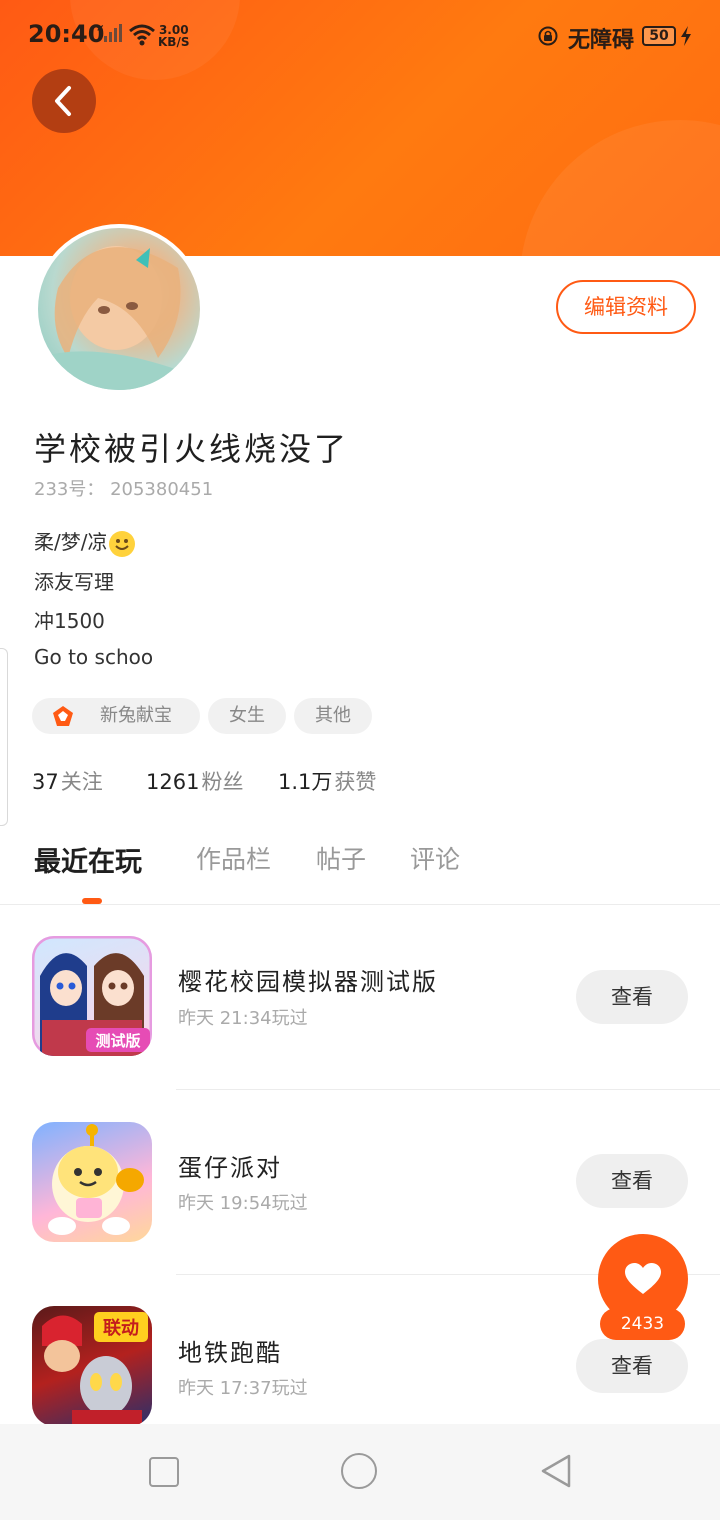 Image resolution: width=720 pixels, height=1520 pixels. Describe the element at coordinates (136, 715) in the screenshot. I see `tag-label: 新兔献宝` at that location.